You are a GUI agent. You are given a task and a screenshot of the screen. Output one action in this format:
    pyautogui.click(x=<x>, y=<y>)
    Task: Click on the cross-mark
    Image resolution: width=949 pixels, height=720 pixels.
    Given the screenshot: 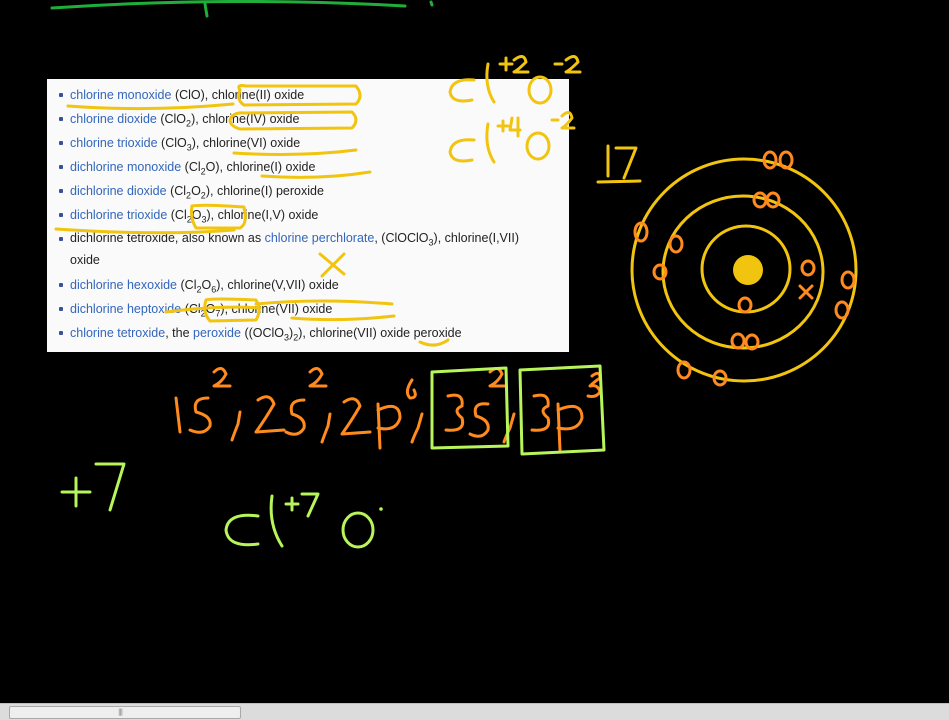 What is the action you would take?
    pyautogui.click(x=332, y=265)
    